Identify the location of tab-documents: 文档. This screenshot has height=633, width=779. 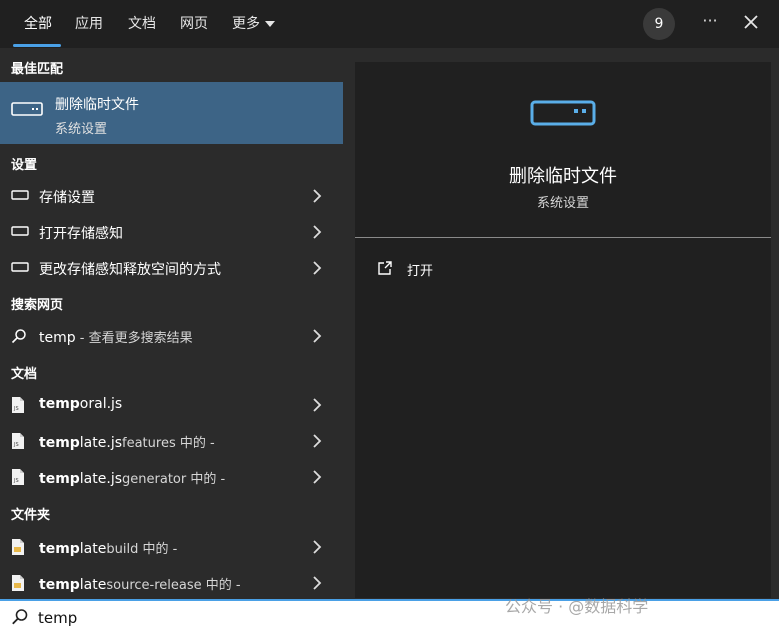
(142, 23).